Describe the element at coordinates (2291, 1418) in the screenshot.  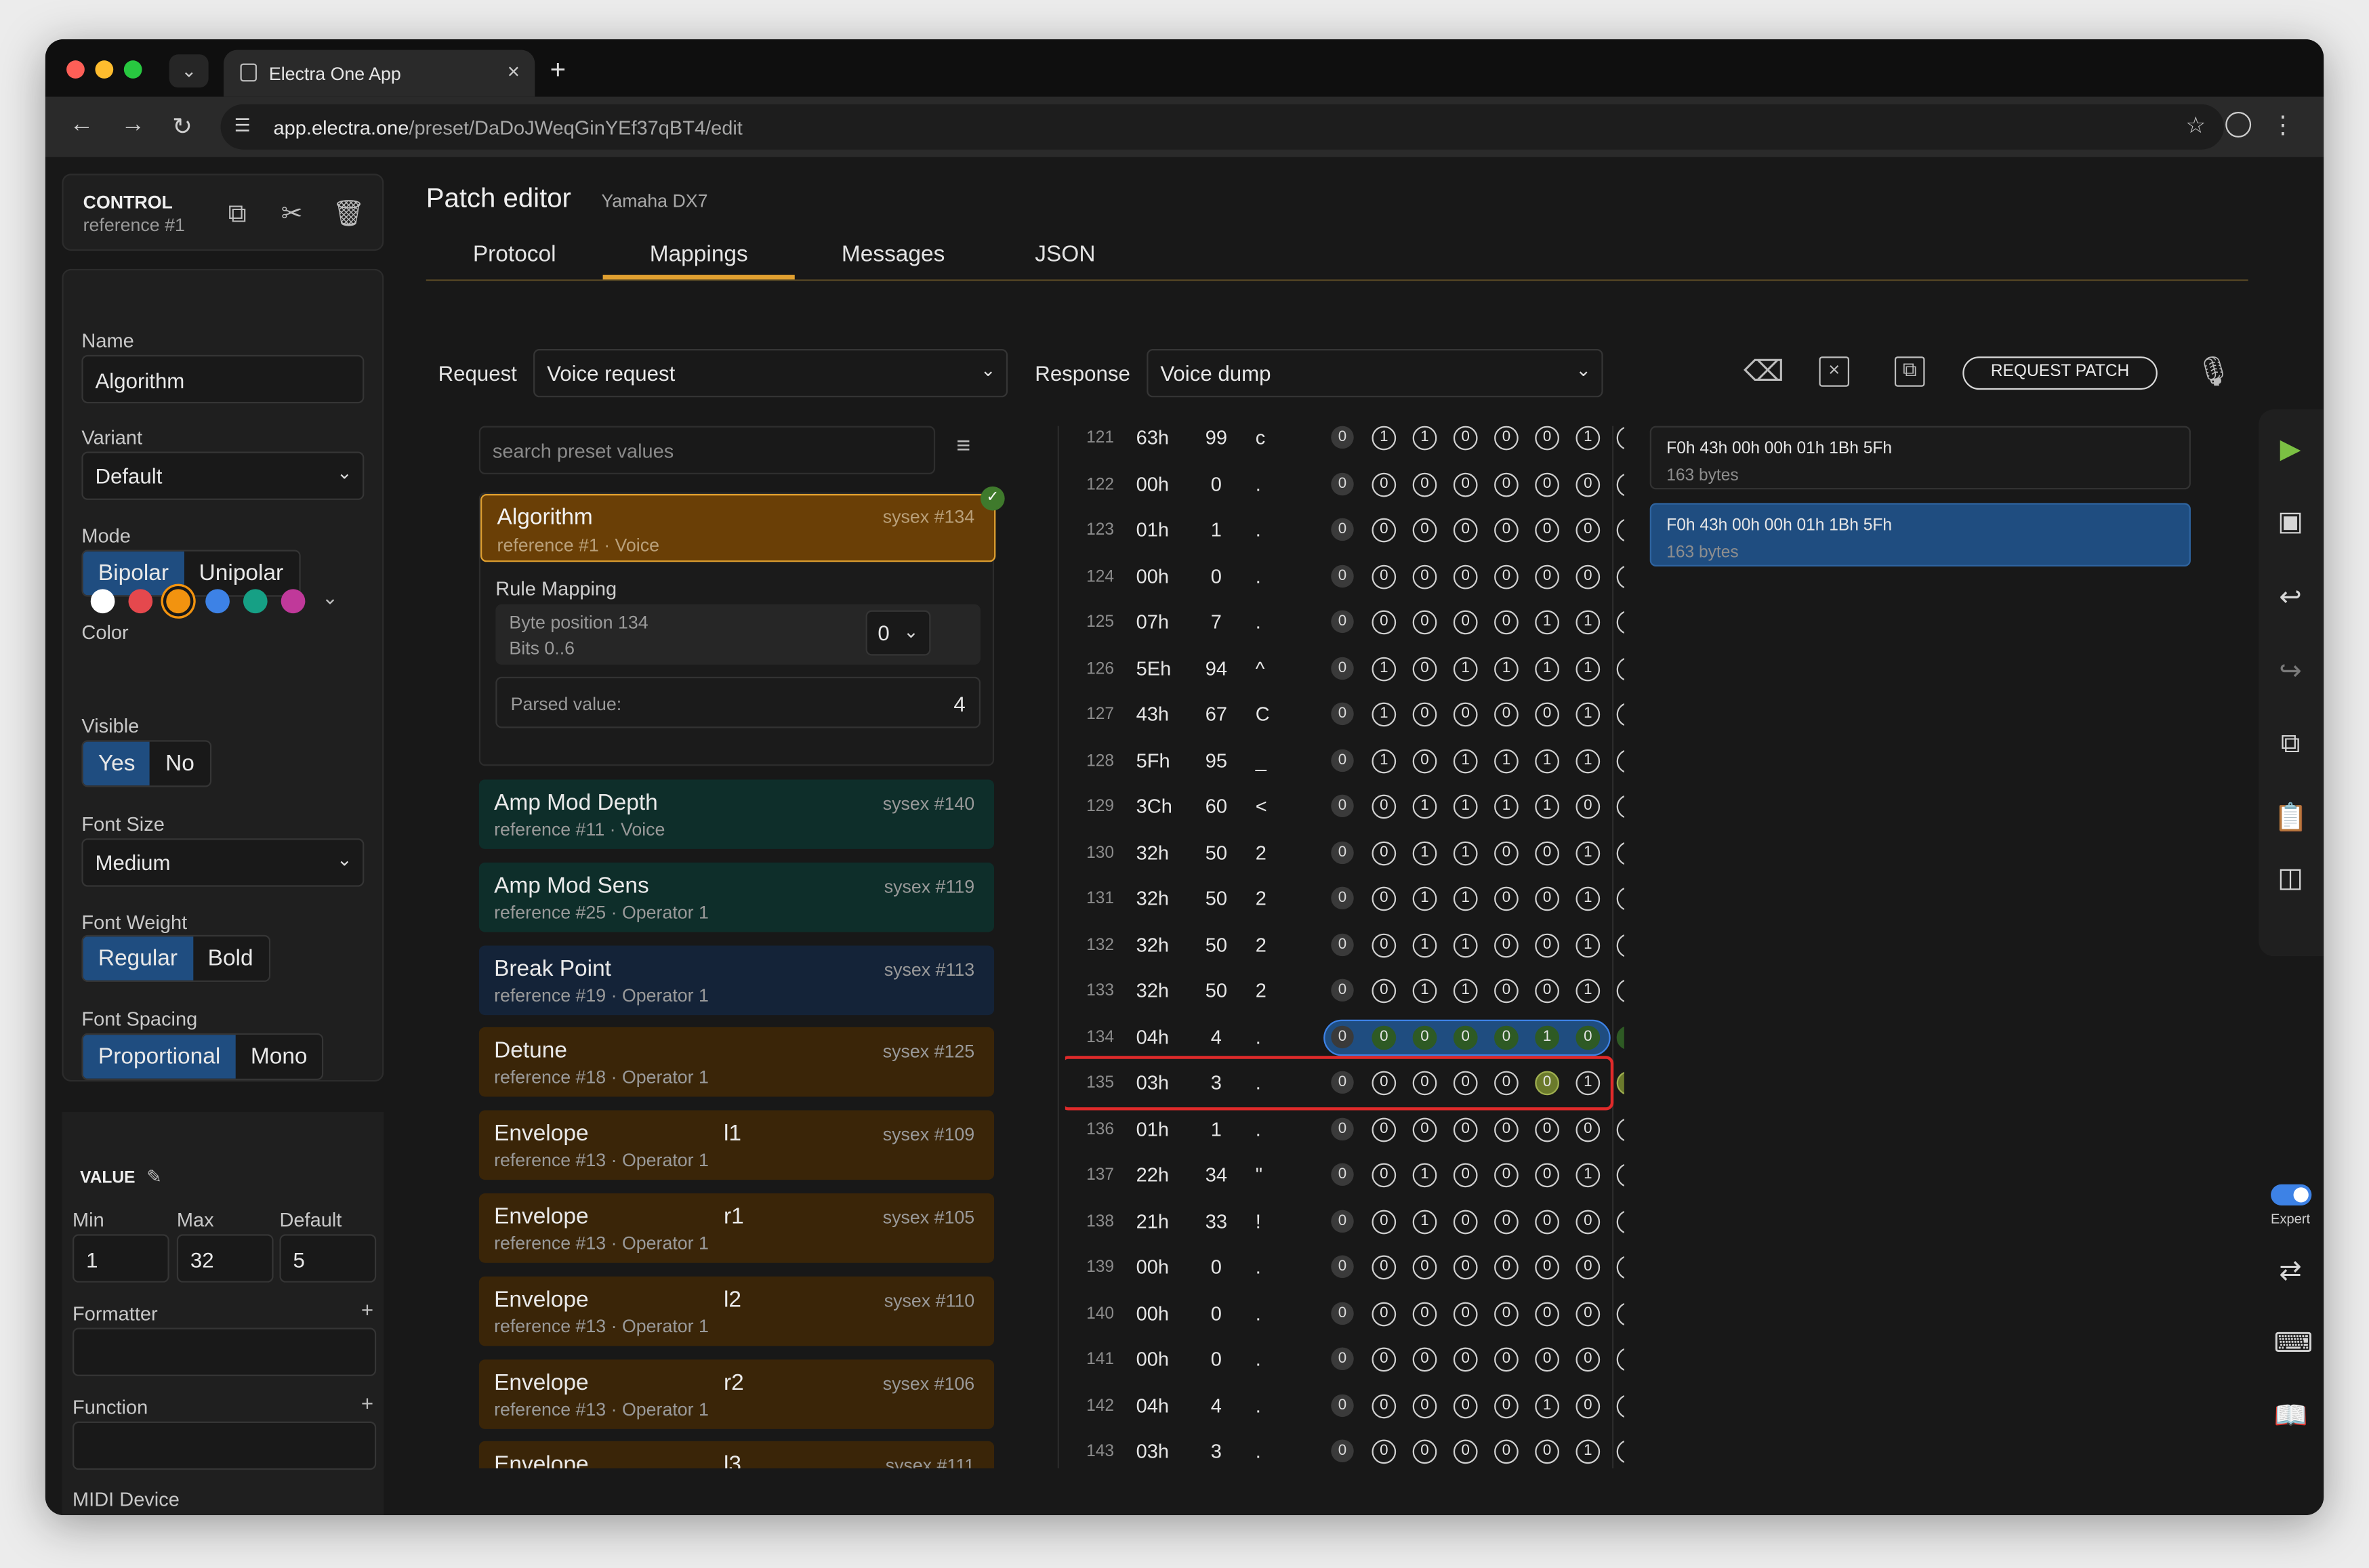
I see `book-icon: 📖` at that location.